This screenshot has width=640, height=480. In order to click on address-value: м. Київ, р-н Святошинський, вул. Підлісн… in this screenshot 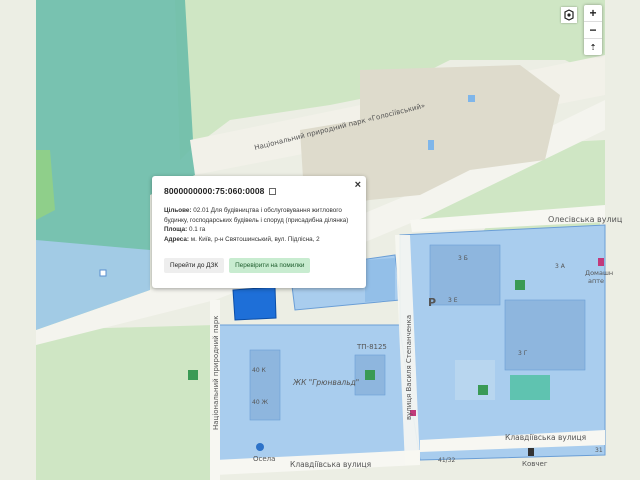, I will do `click(255, 239)`.